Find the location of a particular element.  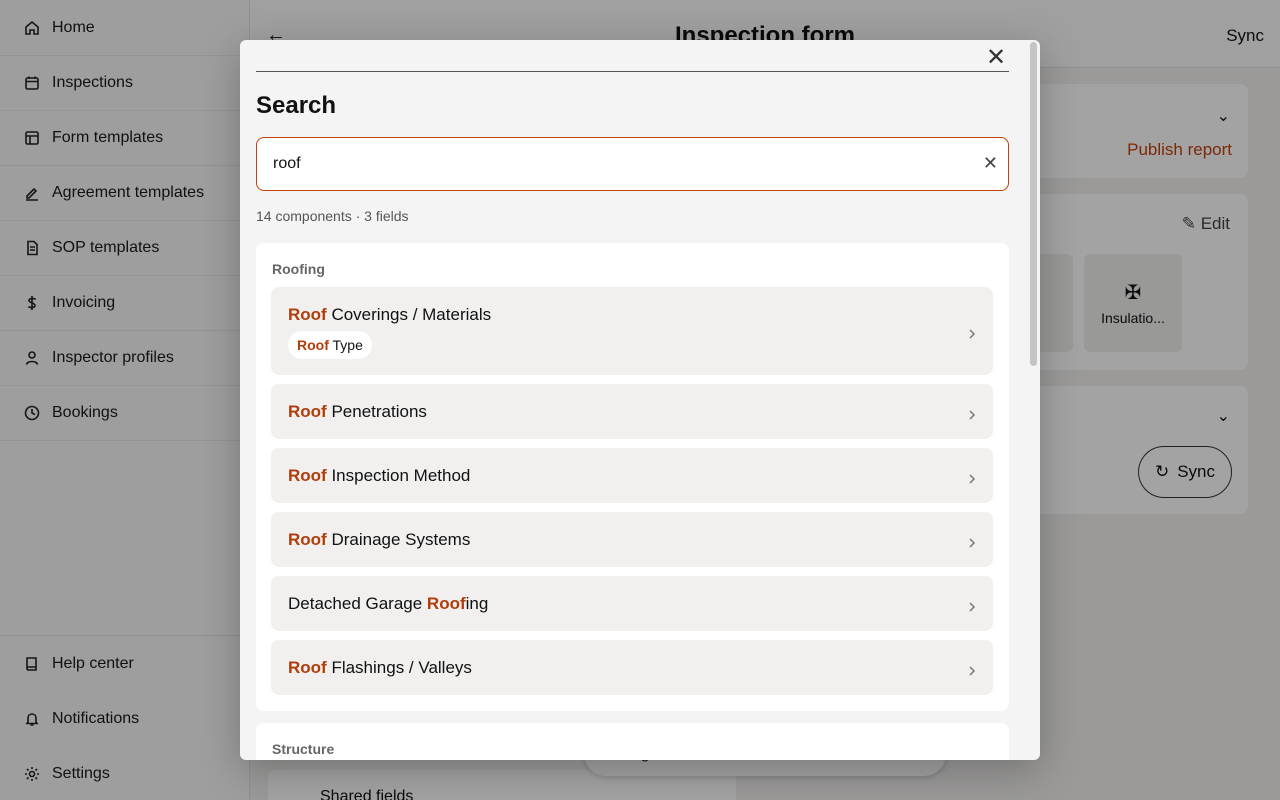

modal-title: Search is located at coordinates (296, 105).